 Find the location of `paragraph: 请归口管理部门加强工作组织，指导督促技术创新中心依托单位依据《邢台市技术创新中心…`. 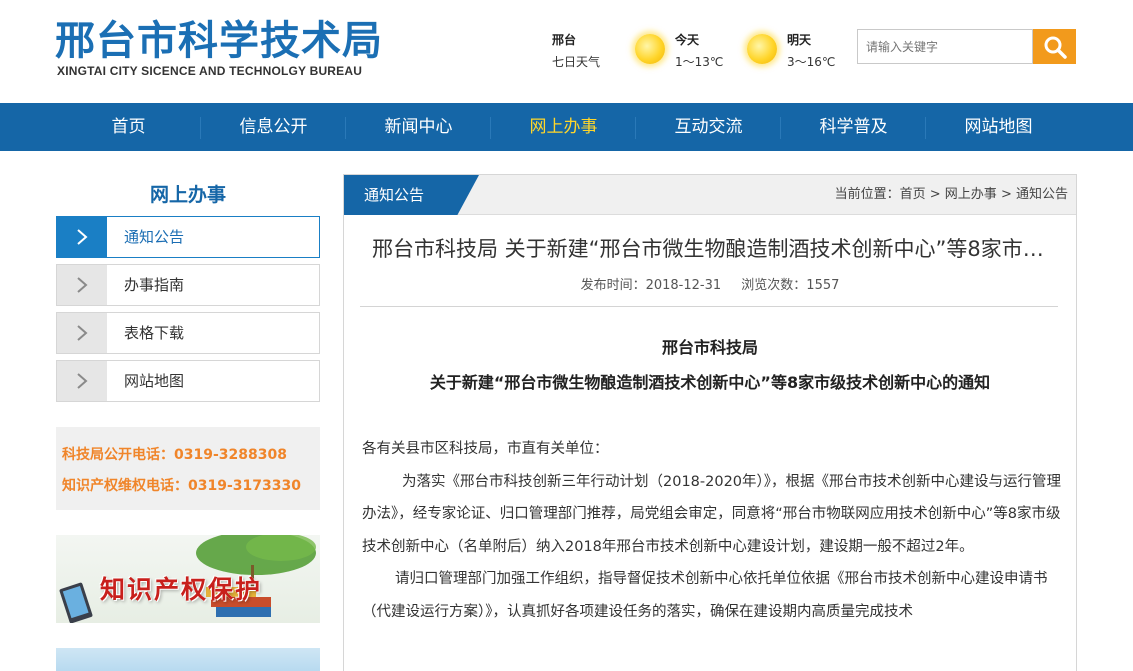

paragraph: 请归口管理部门加强工作组织，指导督促技术创新中心依托单位依据《邢台市技术创新中心… is located at coordinates (705, 595).